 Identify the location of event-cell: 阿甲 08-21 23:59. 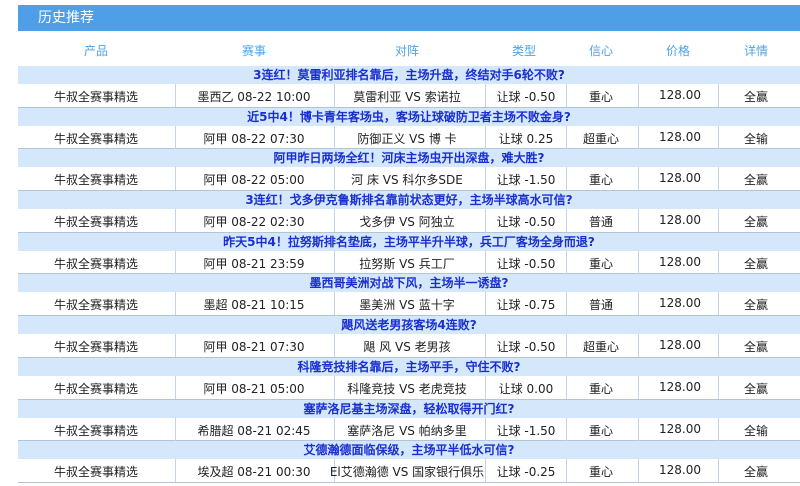
(254, 263).